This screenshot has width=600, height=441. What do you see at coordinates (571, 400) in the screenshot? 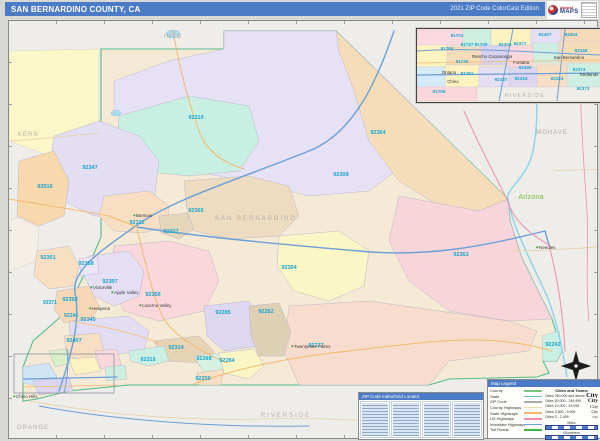
I see `legend-city-class-row: Cities 50,000 - 249,999 City` at bounding box center [571, 400].